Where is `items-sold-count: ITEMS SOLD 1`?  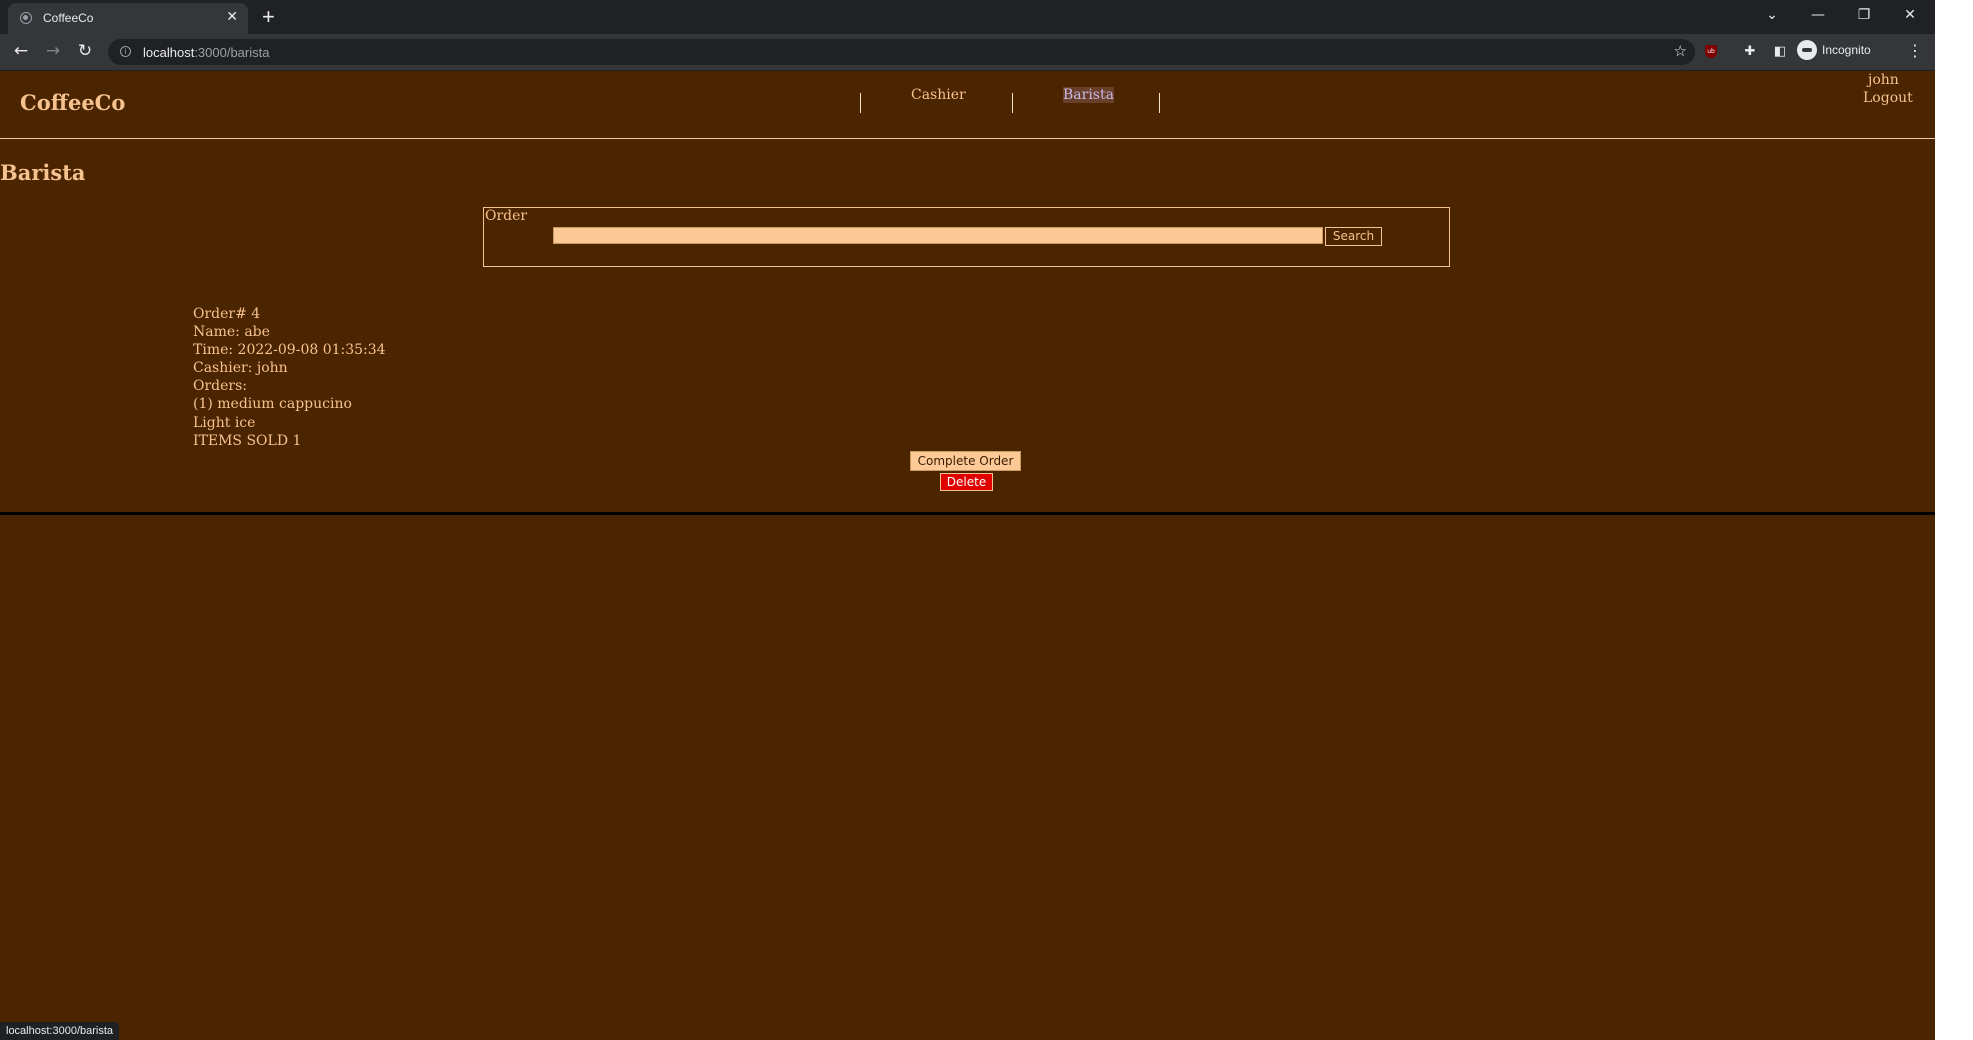 items-sold-count: ITEMS SOLD 1 is located at coordinates (247, 440).